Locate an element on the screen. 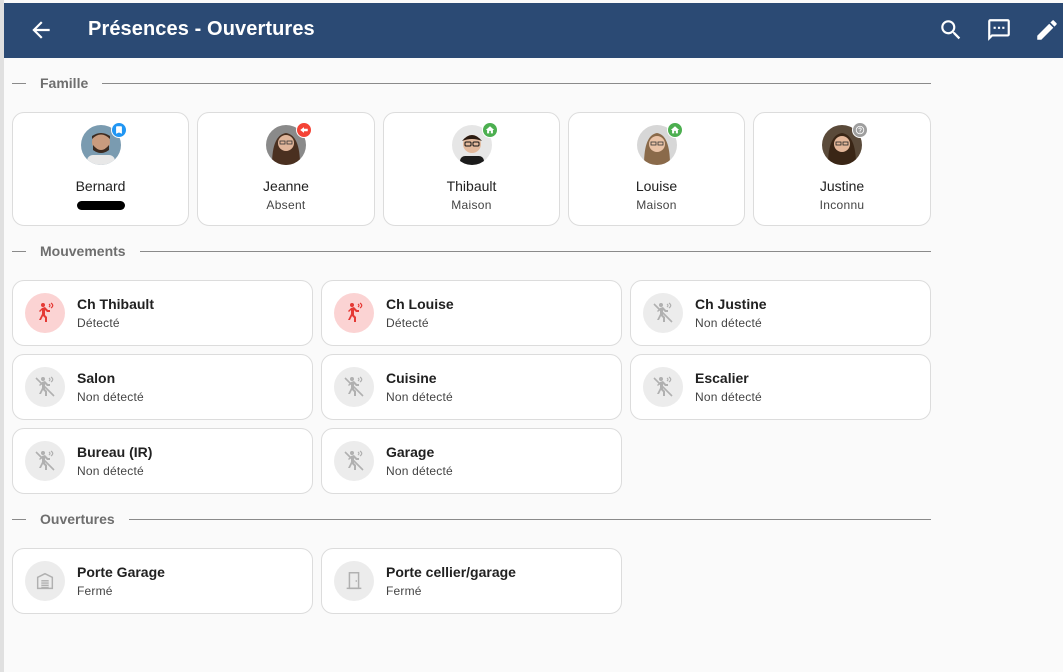  section-ouvertures: Ouvertures is located at coordinates (471, 519).